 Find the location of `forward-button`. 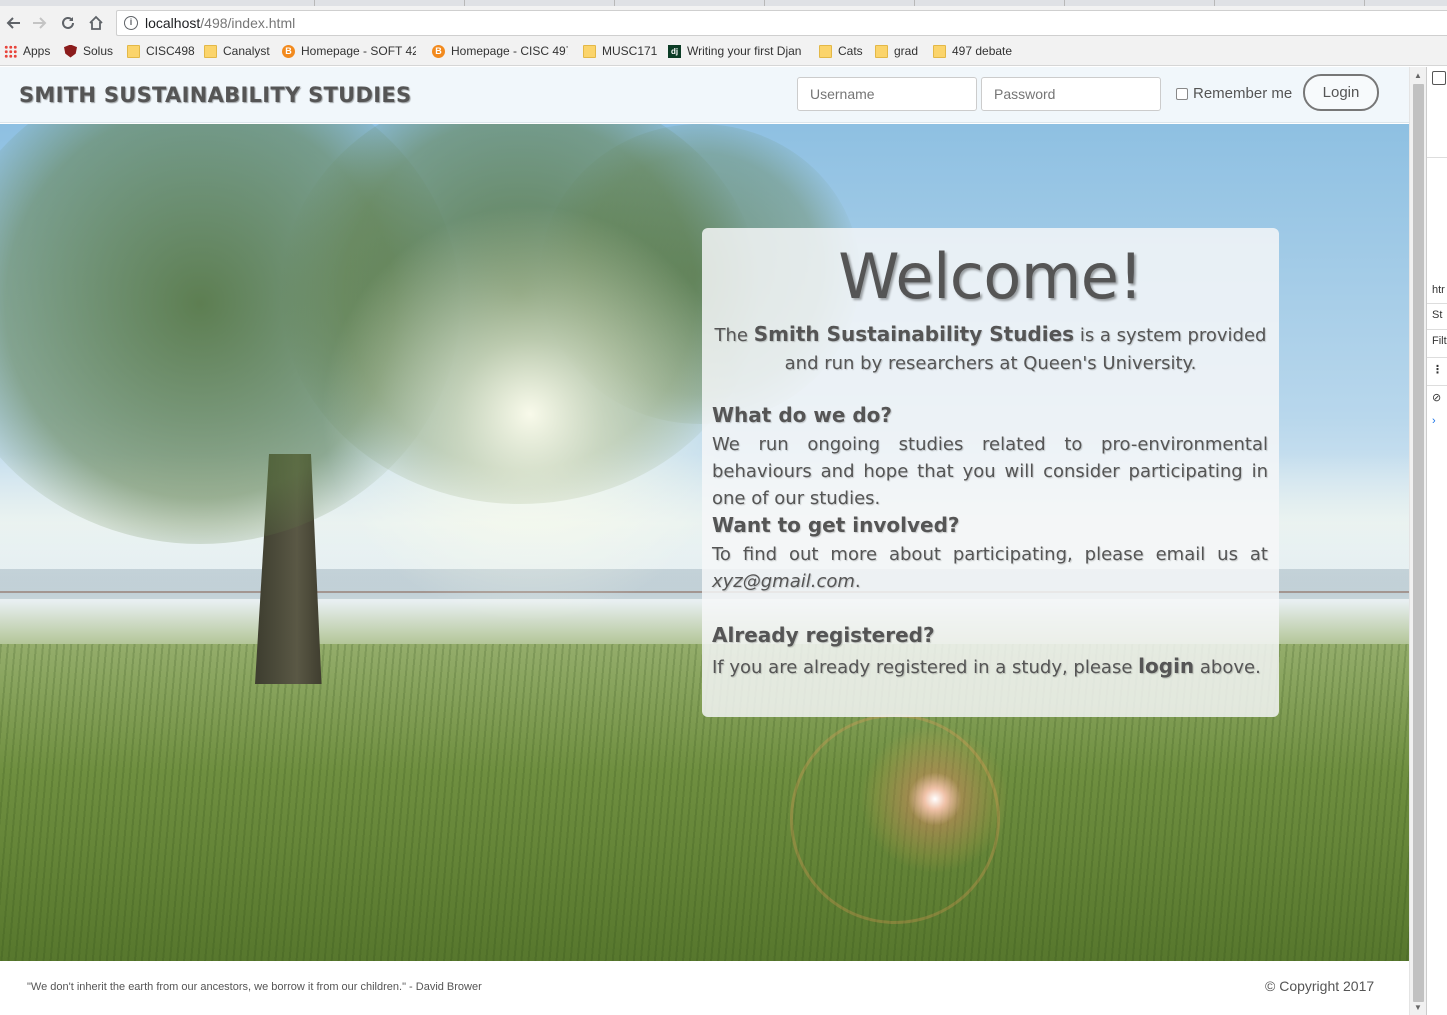

forward-button is located at coordinates (40, 23).